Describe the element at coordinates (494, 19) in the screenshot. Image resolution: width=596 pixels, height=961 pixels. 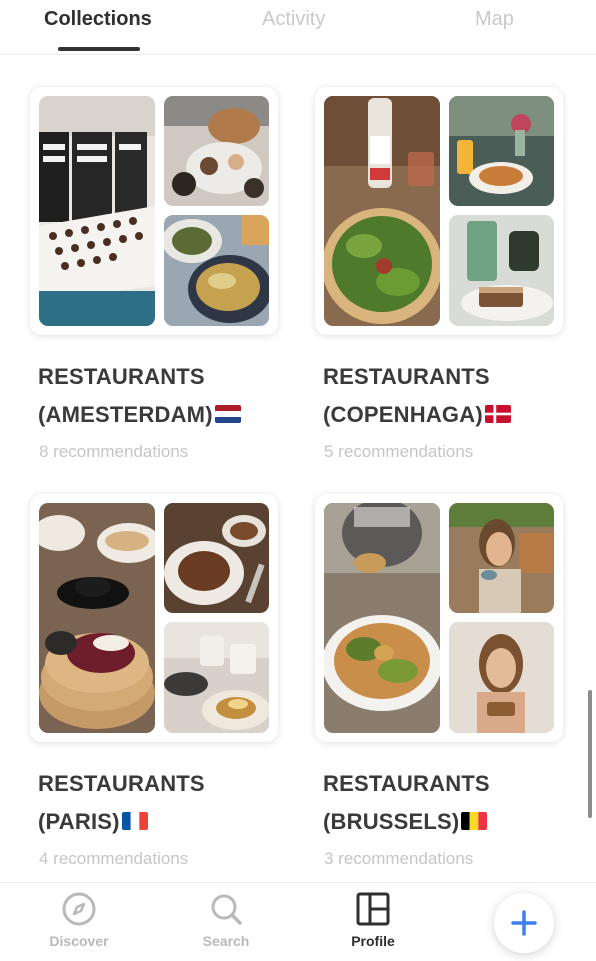
I see `tab-map: Map` at that location.